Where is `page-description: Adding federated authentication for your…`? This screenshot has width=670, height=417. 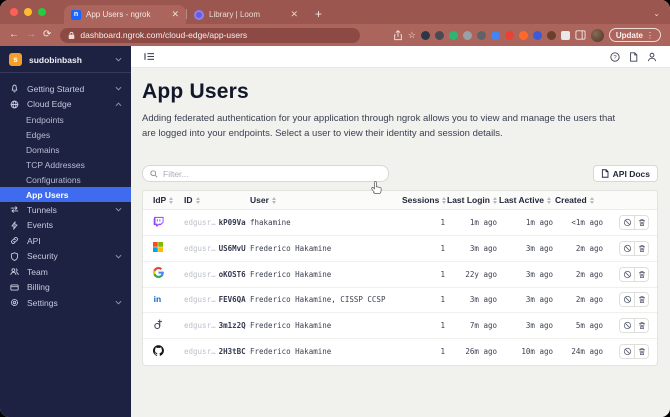 page-description: Adding federated authentication for your… is located at coordinates (379, 126).